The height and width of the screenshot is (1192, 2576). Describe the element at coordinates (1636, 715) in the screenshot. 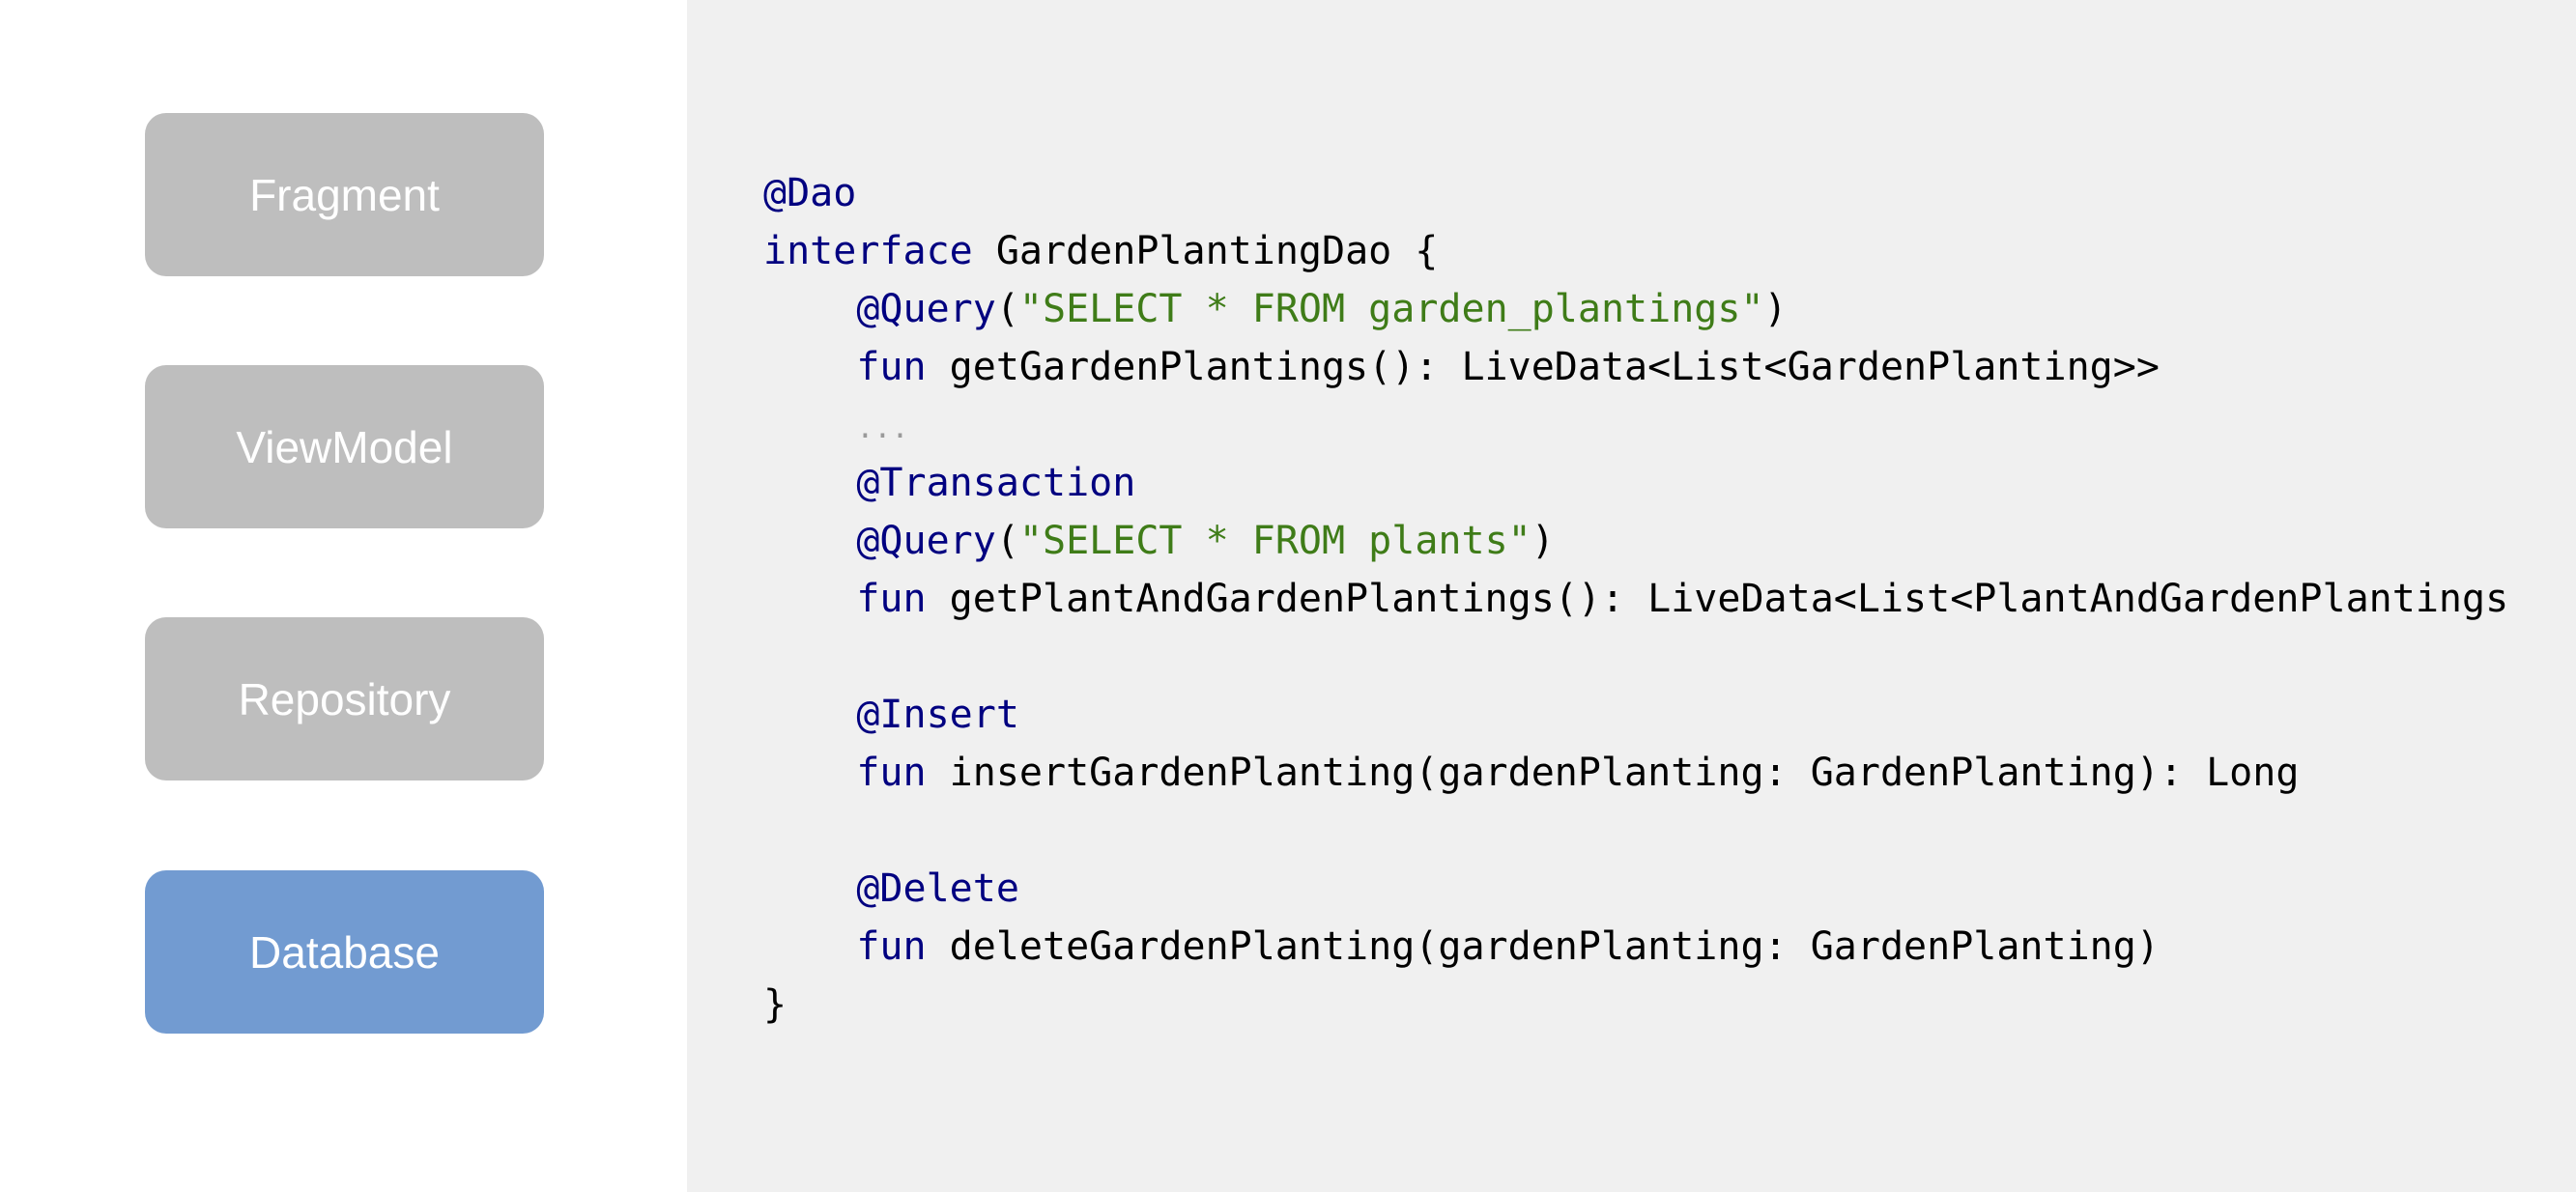

I see `code-line: @Insert` at that location.